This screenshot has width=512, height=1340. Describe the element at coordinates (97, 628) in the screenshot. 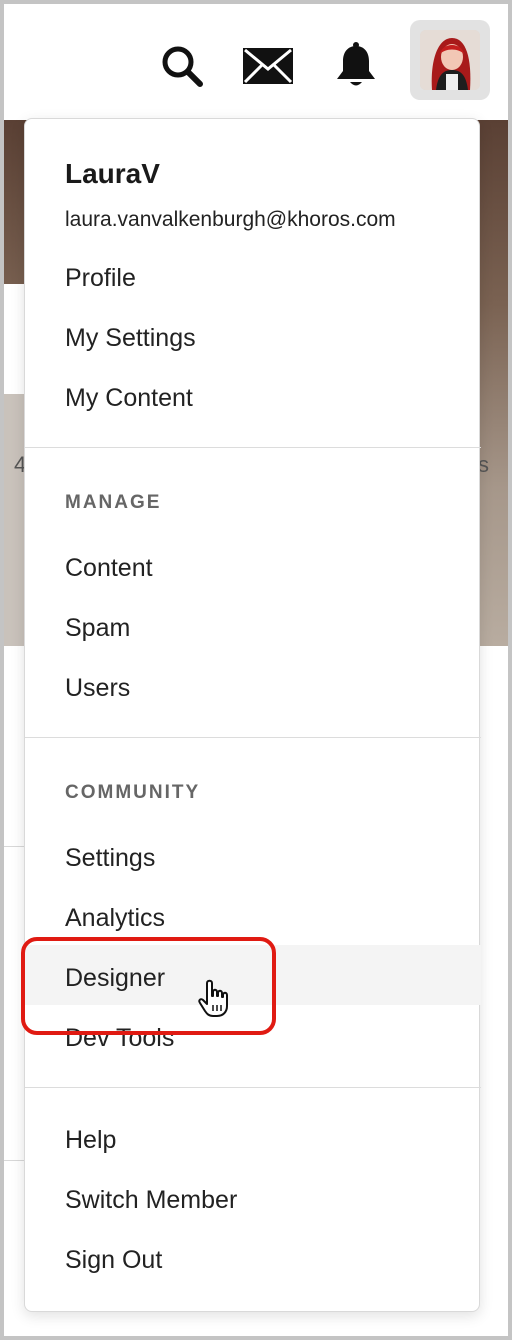

I see `menu-item-spam: Spam` at that location.